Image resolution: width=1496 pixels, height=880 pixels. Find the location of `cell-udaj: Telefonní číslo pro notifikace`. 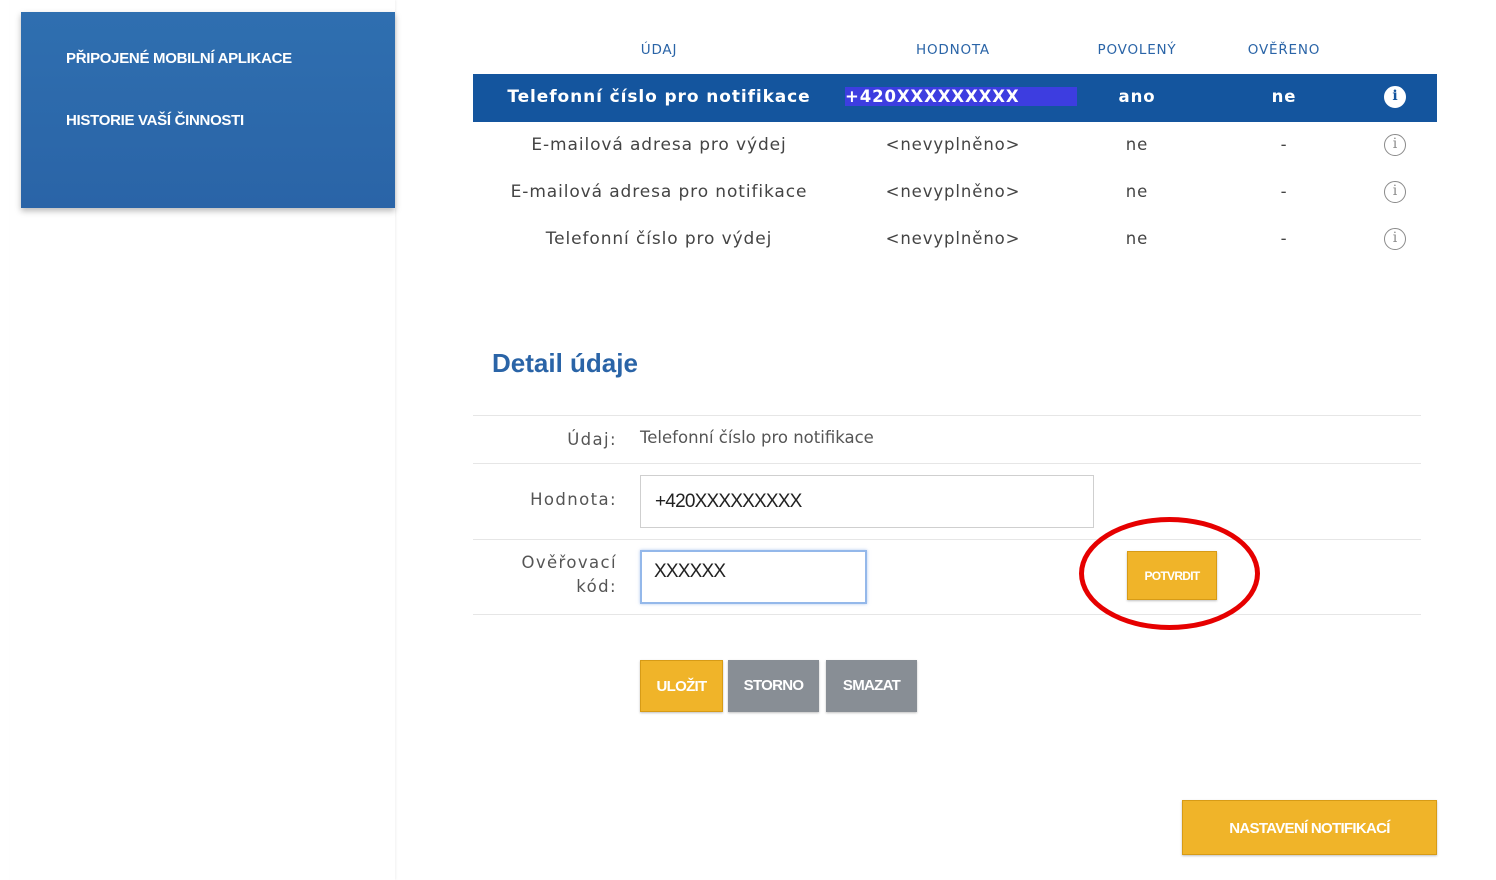

cell-udaj: Telefonní číslo pro notifikace is located at coordinates (659, 97).